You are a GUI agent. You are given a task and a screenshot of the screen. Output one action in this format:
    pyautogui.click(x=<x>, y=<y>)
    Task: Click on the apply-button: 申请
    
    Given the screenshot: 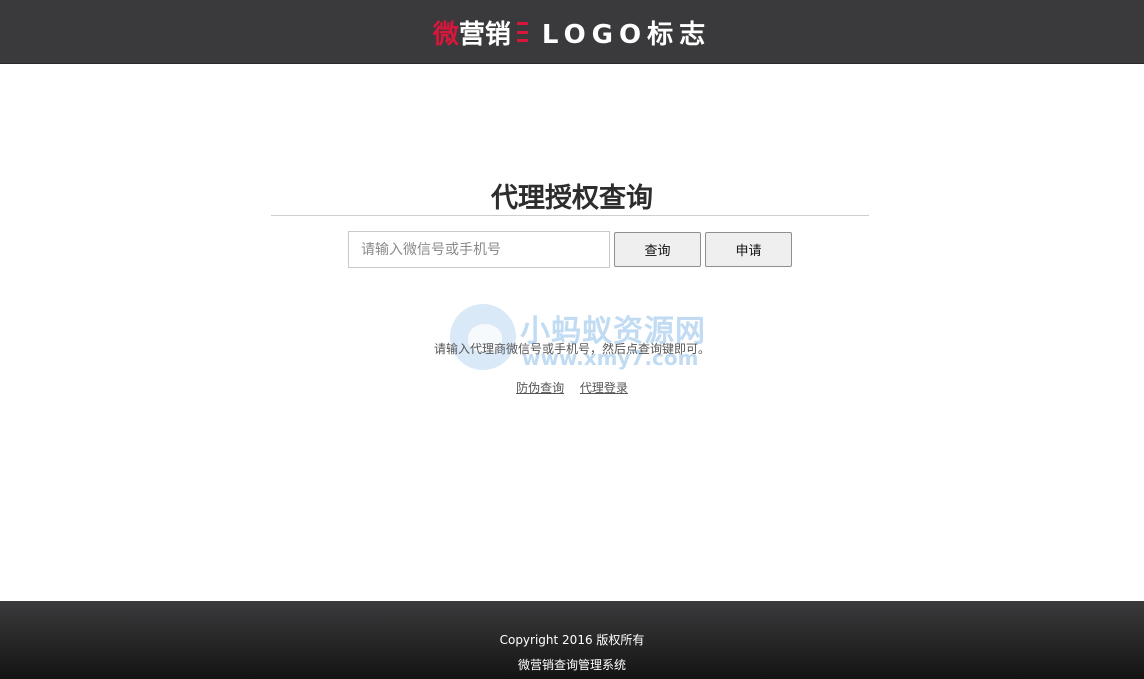 What is the action you would take?
    pyautogui.click(x=748, y=249)
    